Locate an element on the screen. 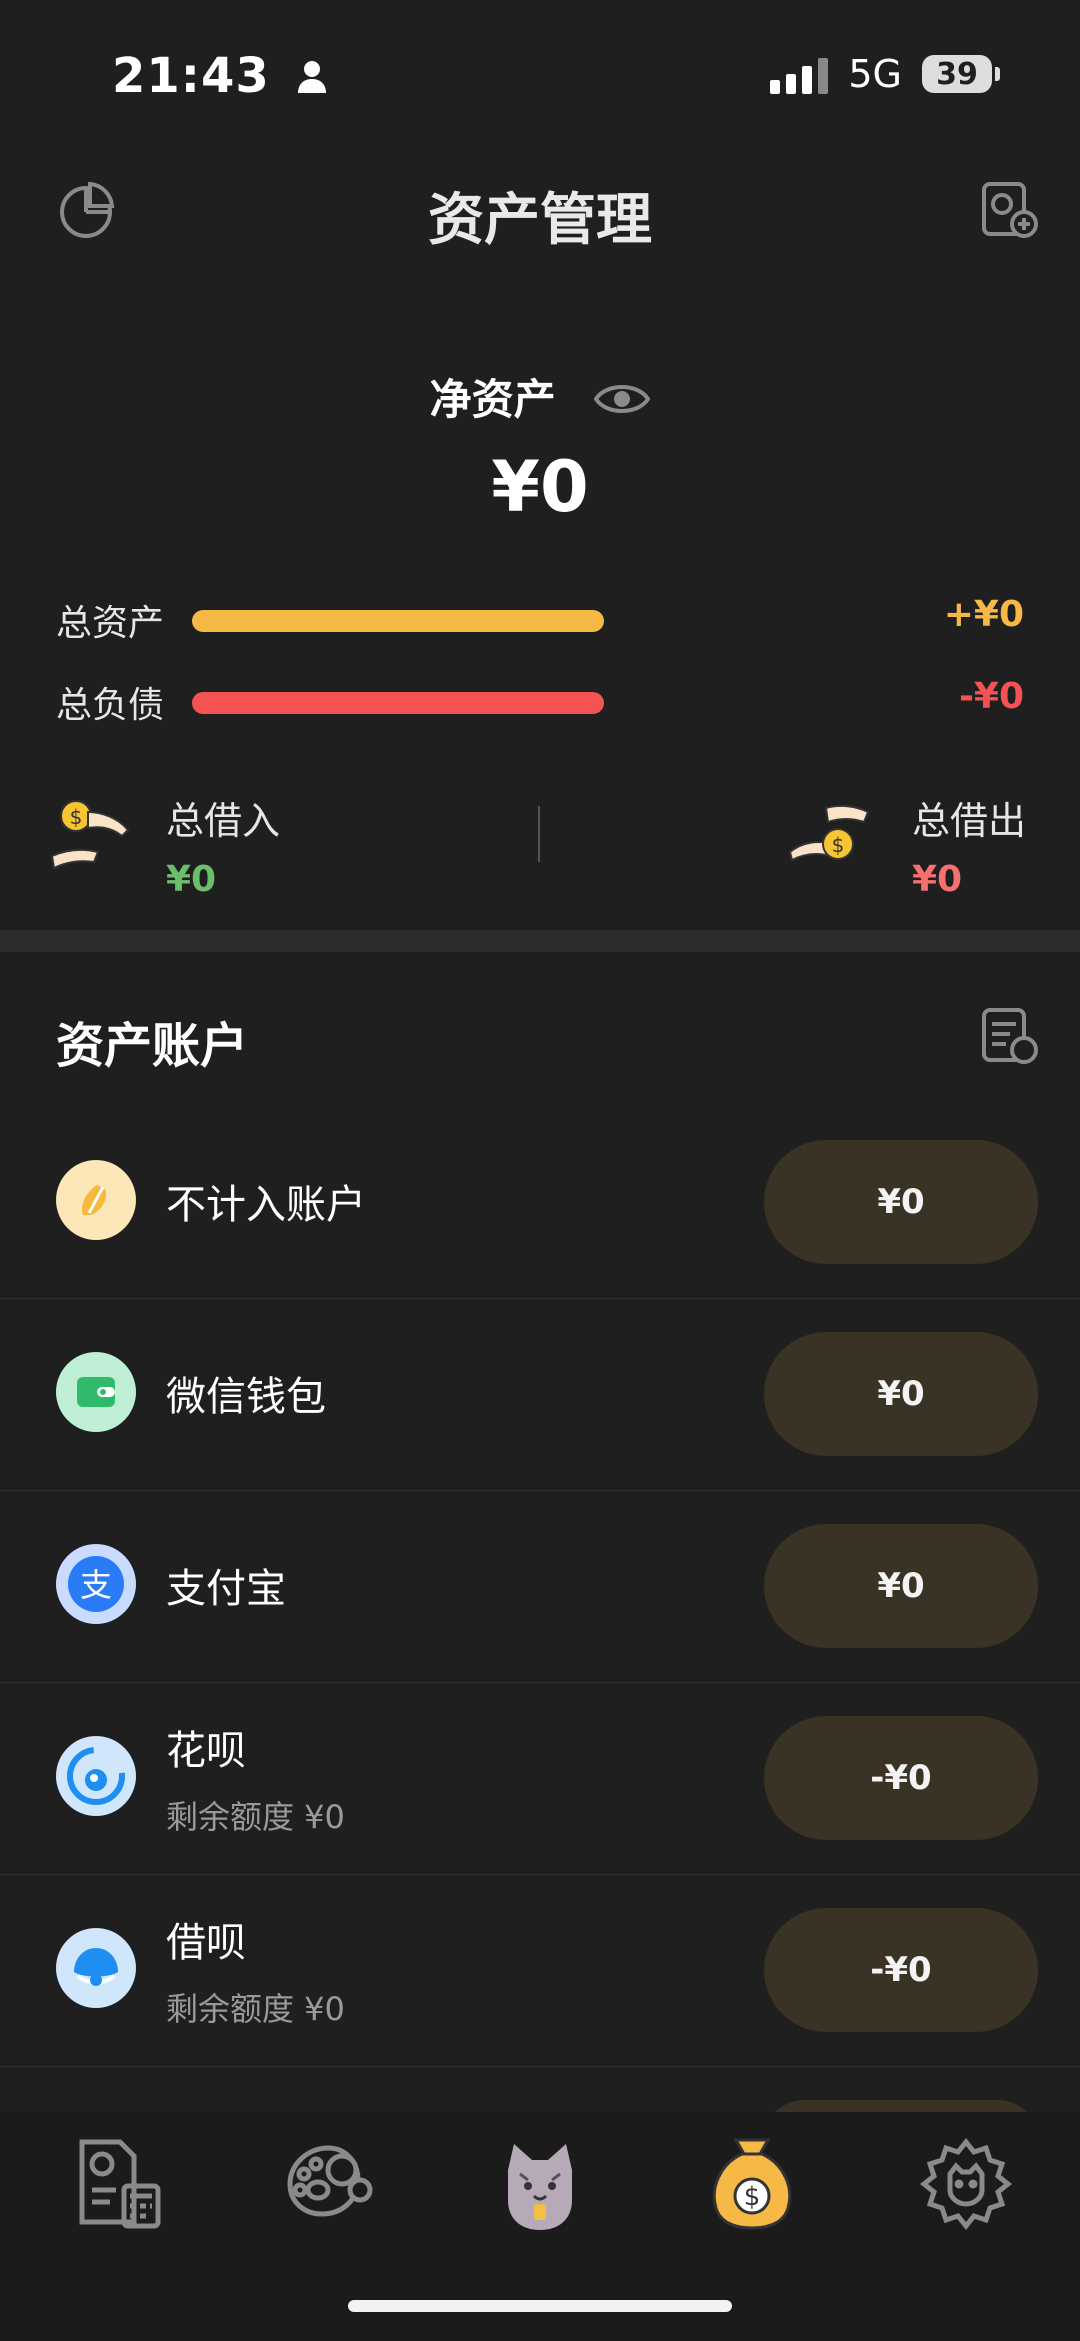  total-liabilities-label: 总负债 is located at coordinates (110, 705).